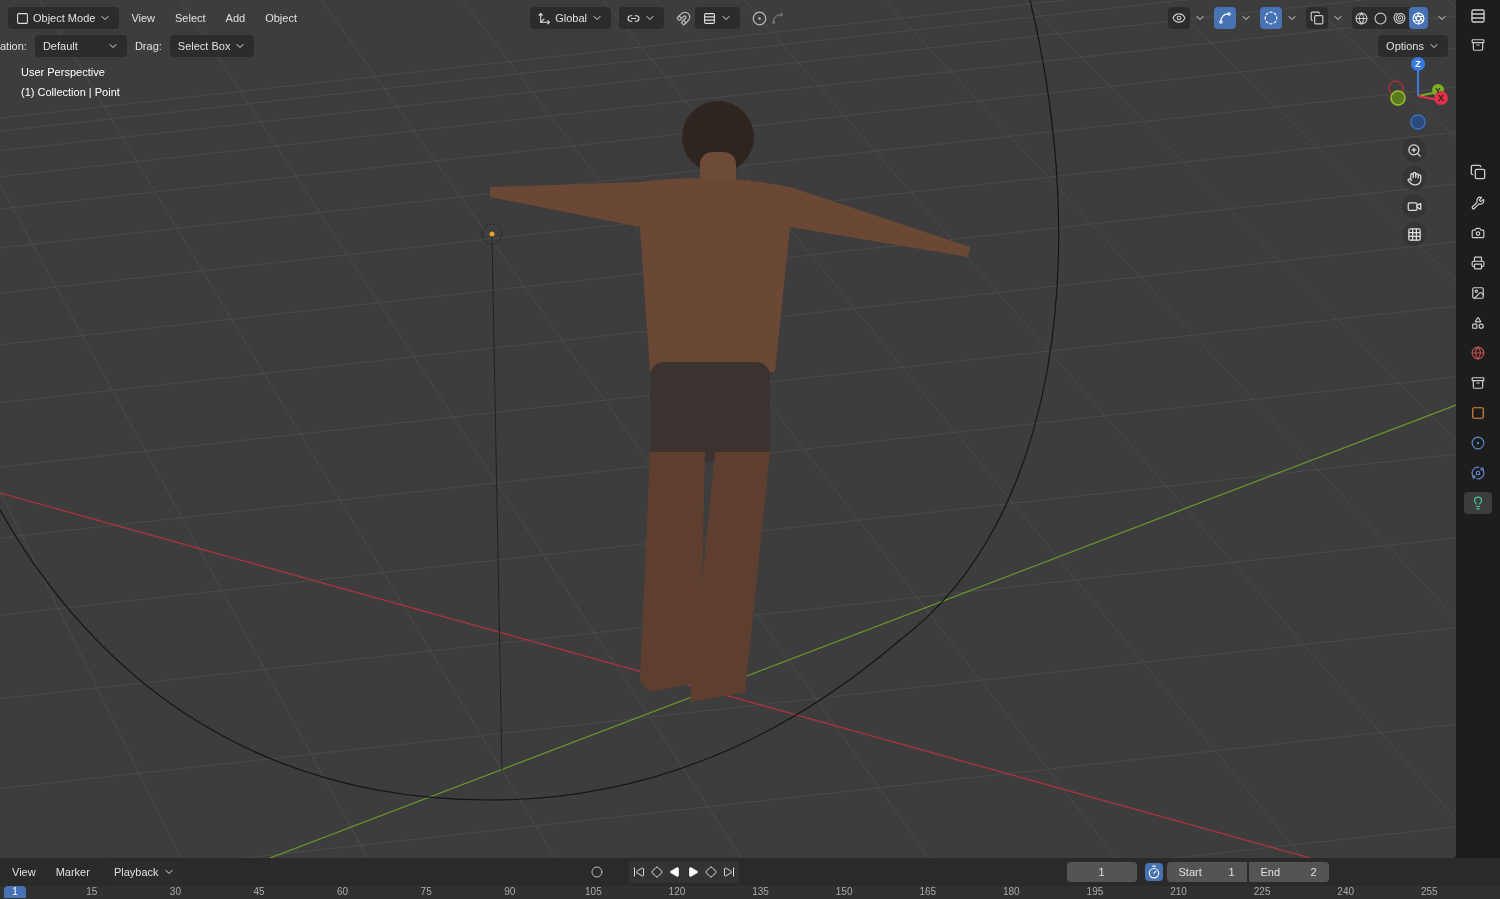  I want to click on snap-grid-icon, so click(709, 18).